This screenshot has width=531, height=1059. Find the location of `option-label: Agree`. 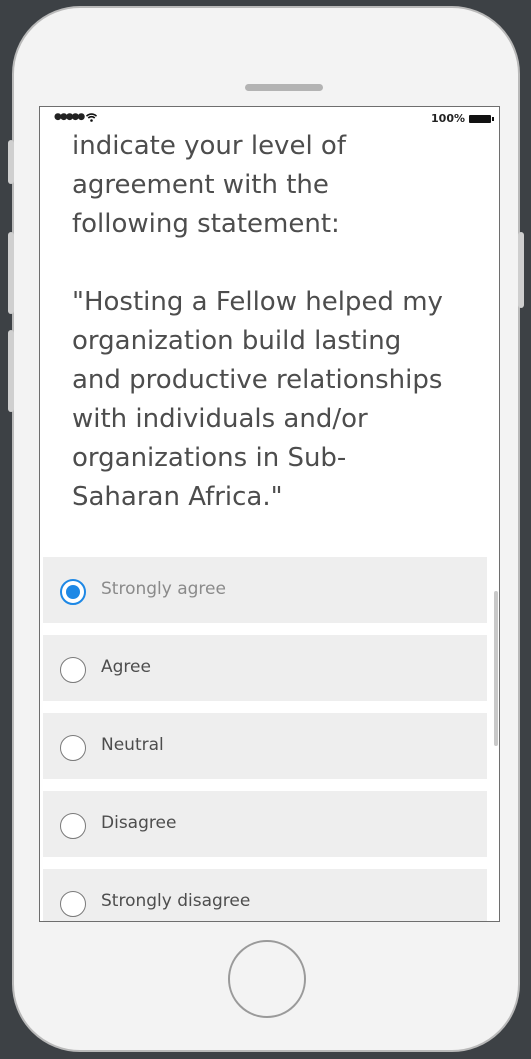

option-label: Agree is located at coordinates (126, 667).